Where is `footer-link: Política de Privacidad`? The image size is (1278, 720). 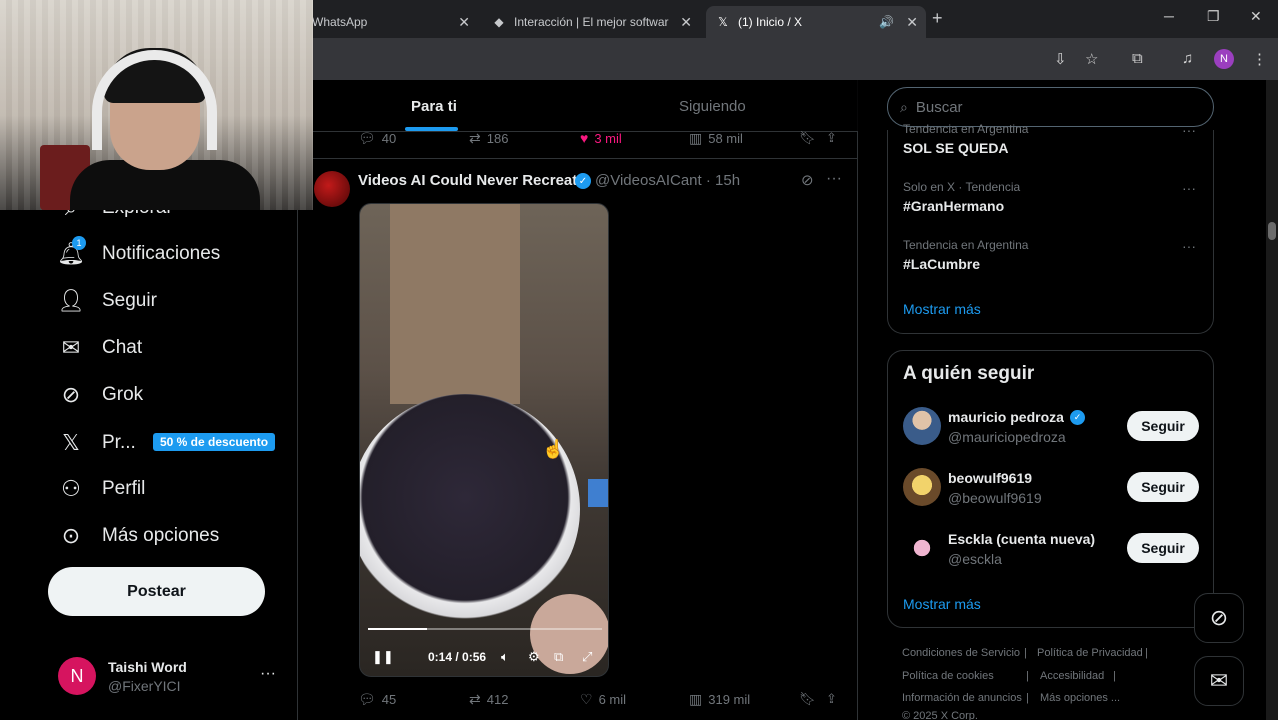 footer-link: Política de Privacidad is located at coordinates (1090, 653).